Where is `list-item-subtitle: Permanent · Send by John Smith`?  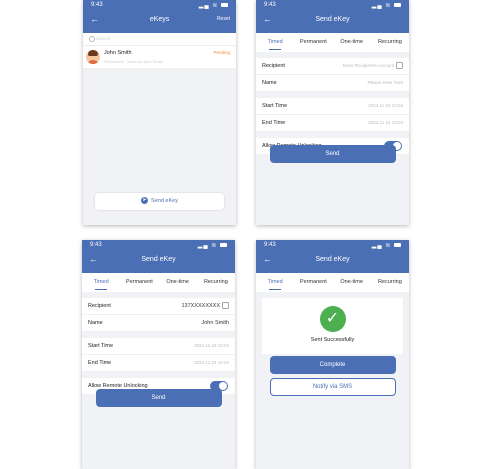 list-item-subtitle: Permanent · Send by John Smith is located at coordinates (133, 61).